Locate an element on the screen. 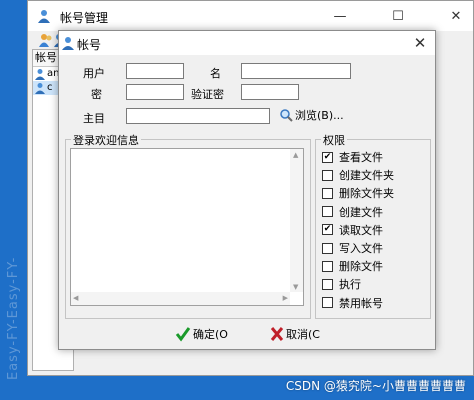 The image size is (474, 400). dialog-titlebar: 帐号 ✕ is located at coordinates (247, 43).